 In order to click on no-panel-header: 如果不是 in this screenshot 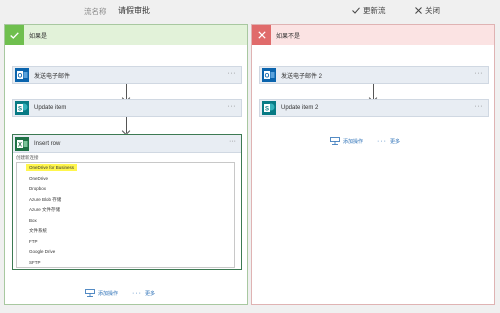, I will do `click(373, 35)`.